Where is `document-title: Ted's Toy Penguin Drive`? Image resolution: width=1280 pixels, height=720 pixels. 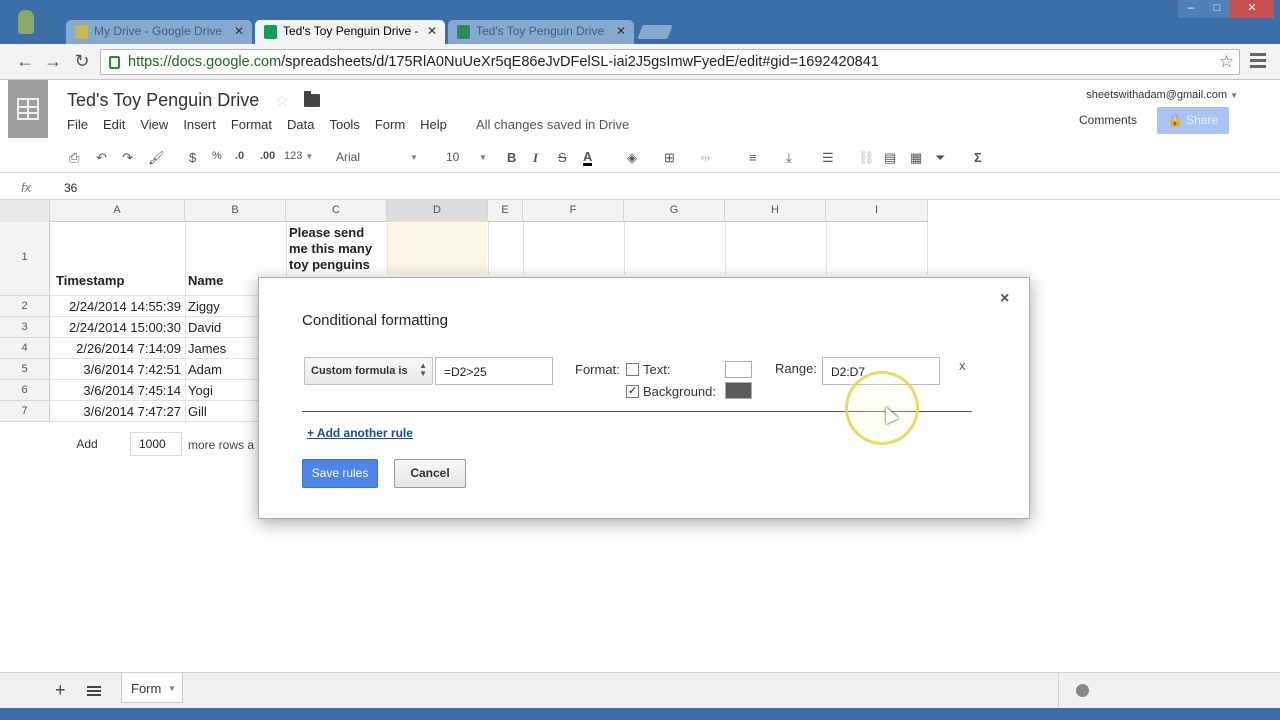 document-title: Ted's Toy Penguin Drive is located at coordinates (163, 100).